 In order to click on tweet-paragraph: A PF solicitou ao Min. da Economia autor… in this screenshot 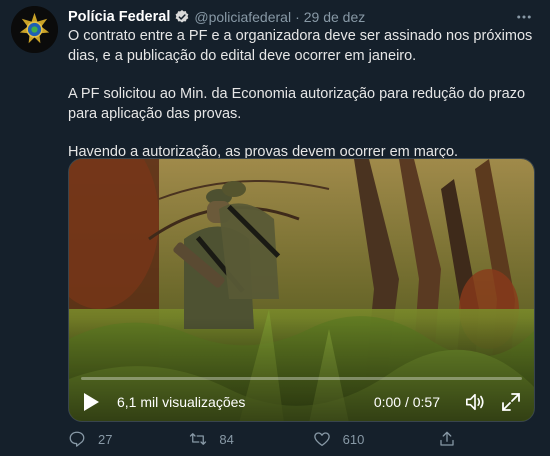, I will do `click(297, 104)`.